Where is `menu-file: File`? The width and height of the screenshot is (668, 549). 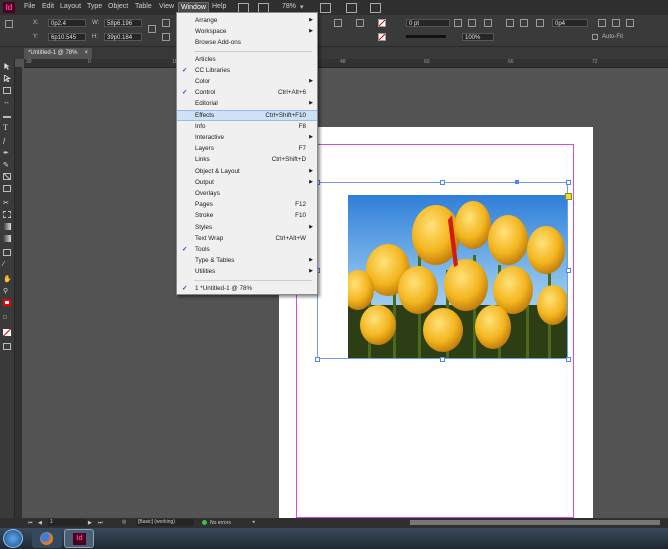 menu-file: File is located at coordinates (29, 6).